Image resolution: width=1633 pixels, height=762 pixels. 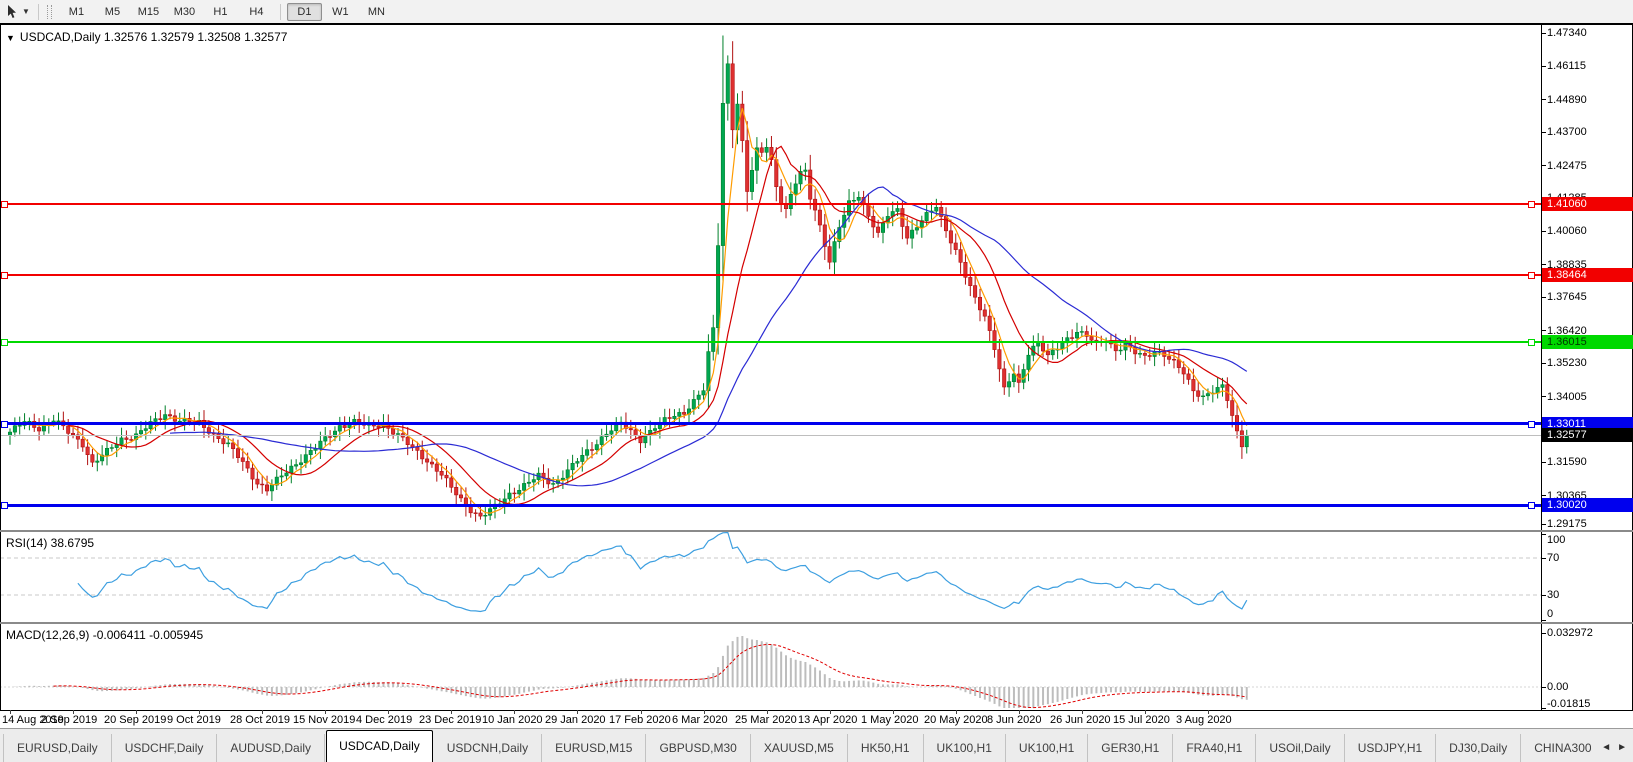 I want to click on dropdown-caret-icon: ▼, so click(x=26, y=11).